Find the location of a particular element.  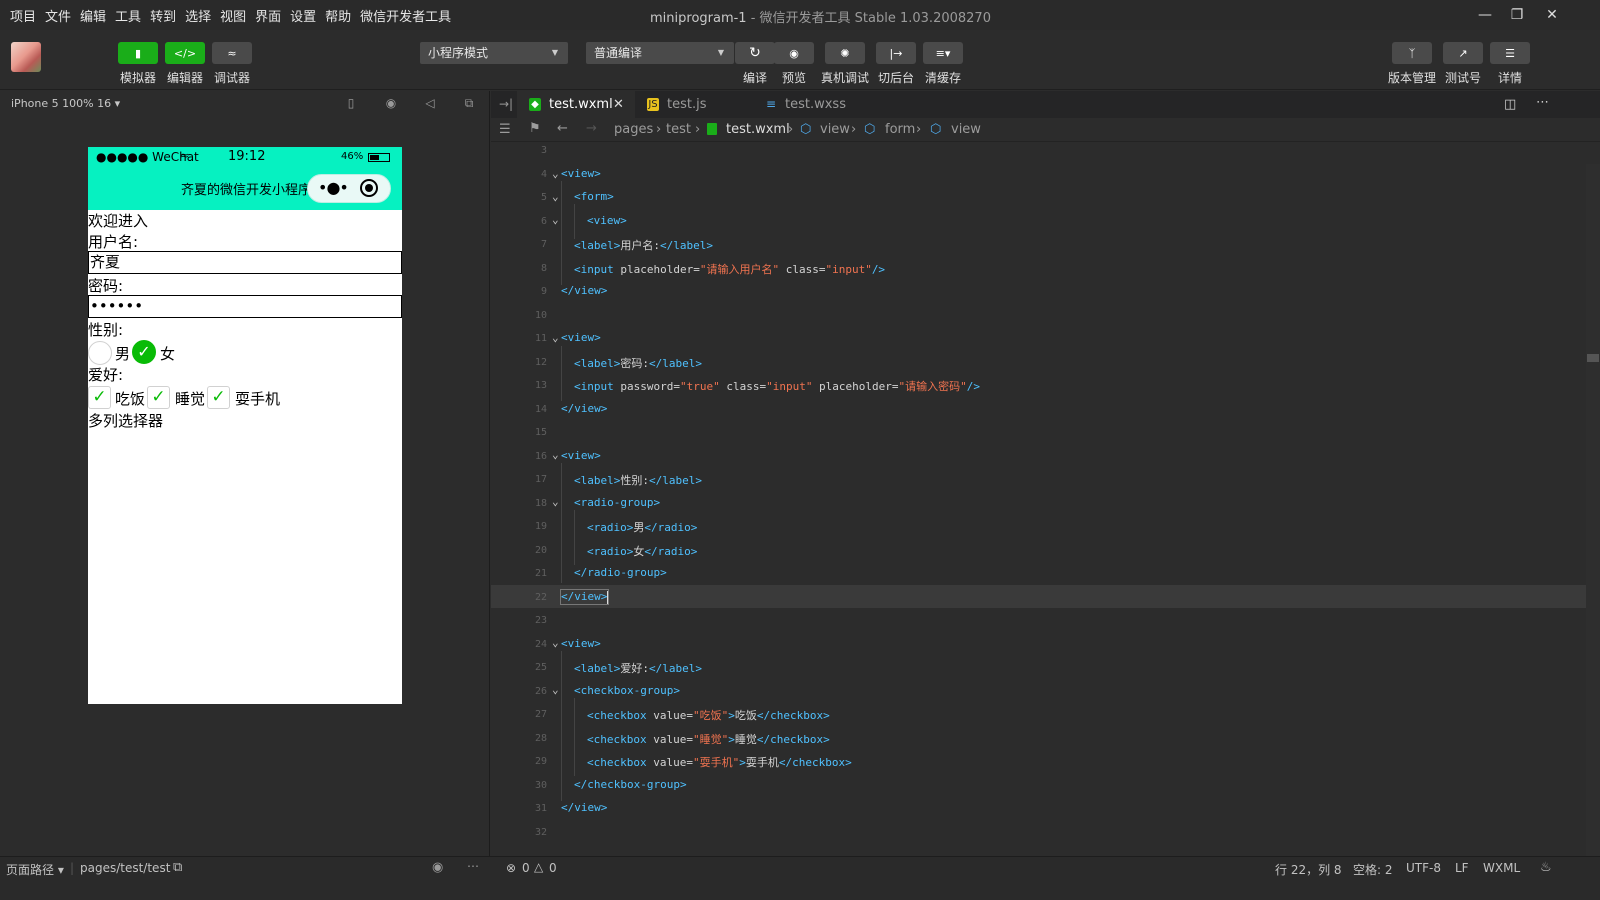

warning-icon: △ is located at coordinates (538, 867).